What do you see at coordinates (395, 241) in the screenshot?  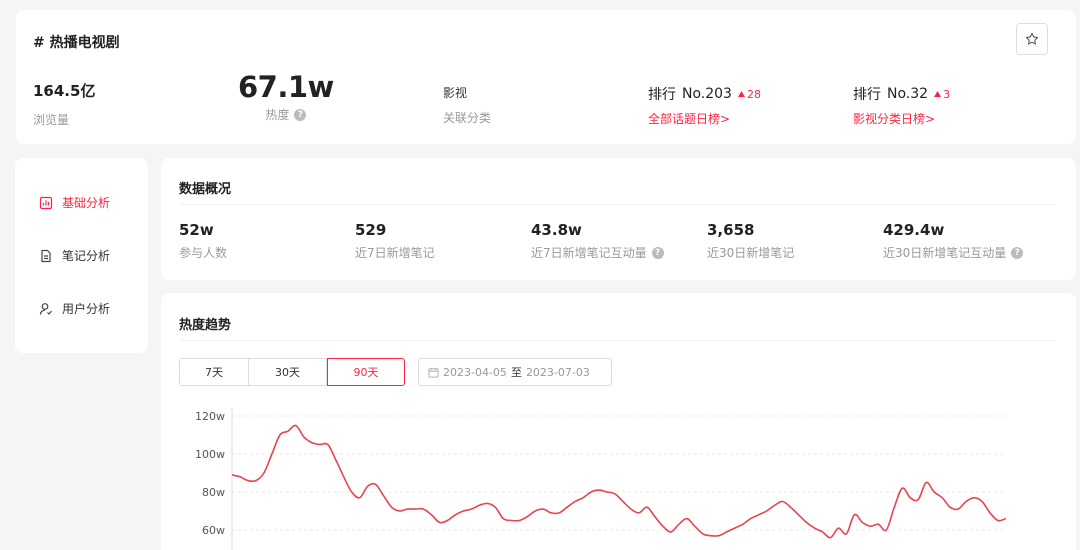 I see `metric-7d-notes: 529 近7日新增笔记` at bounding box center [395, 241].